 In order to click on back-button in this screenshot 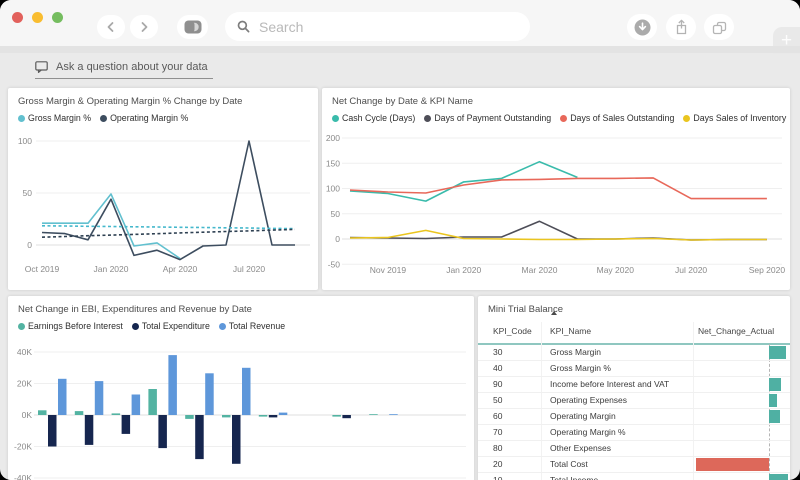, I will do `click(111, 27)`.